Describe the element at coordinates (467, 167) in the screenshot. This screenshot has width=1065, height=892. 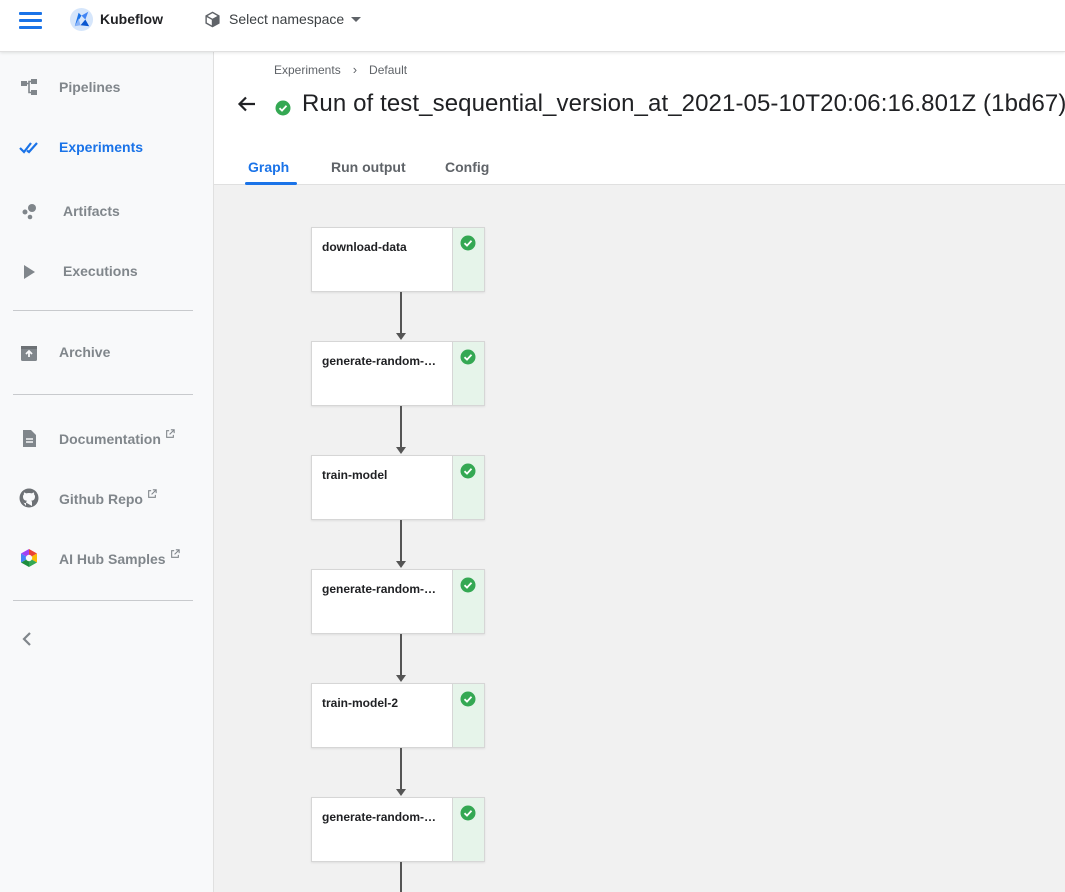
I see `tab-config: Config` at that location.